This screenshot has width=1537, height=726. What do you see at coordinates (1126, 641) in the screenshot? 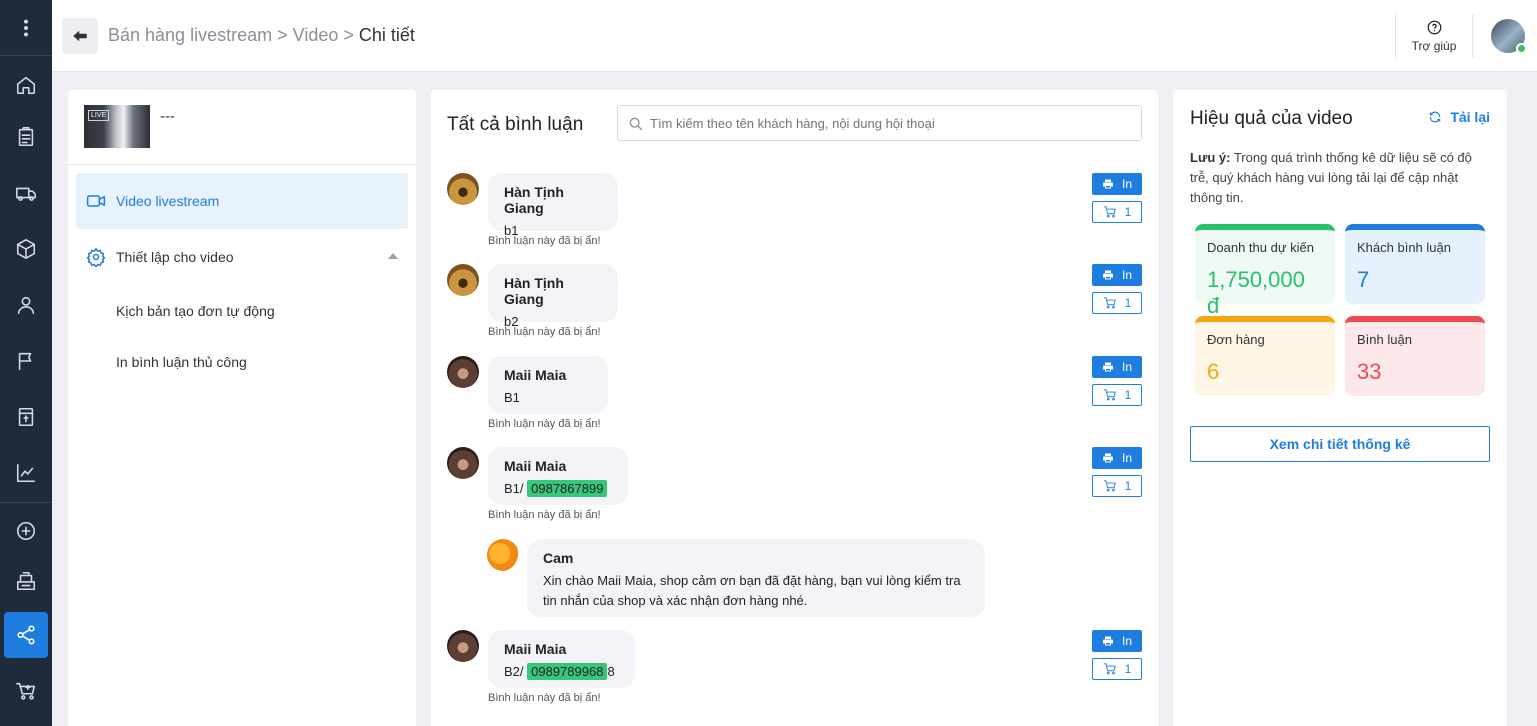
I see `print-label: In` at bounding box center [1126, 641].